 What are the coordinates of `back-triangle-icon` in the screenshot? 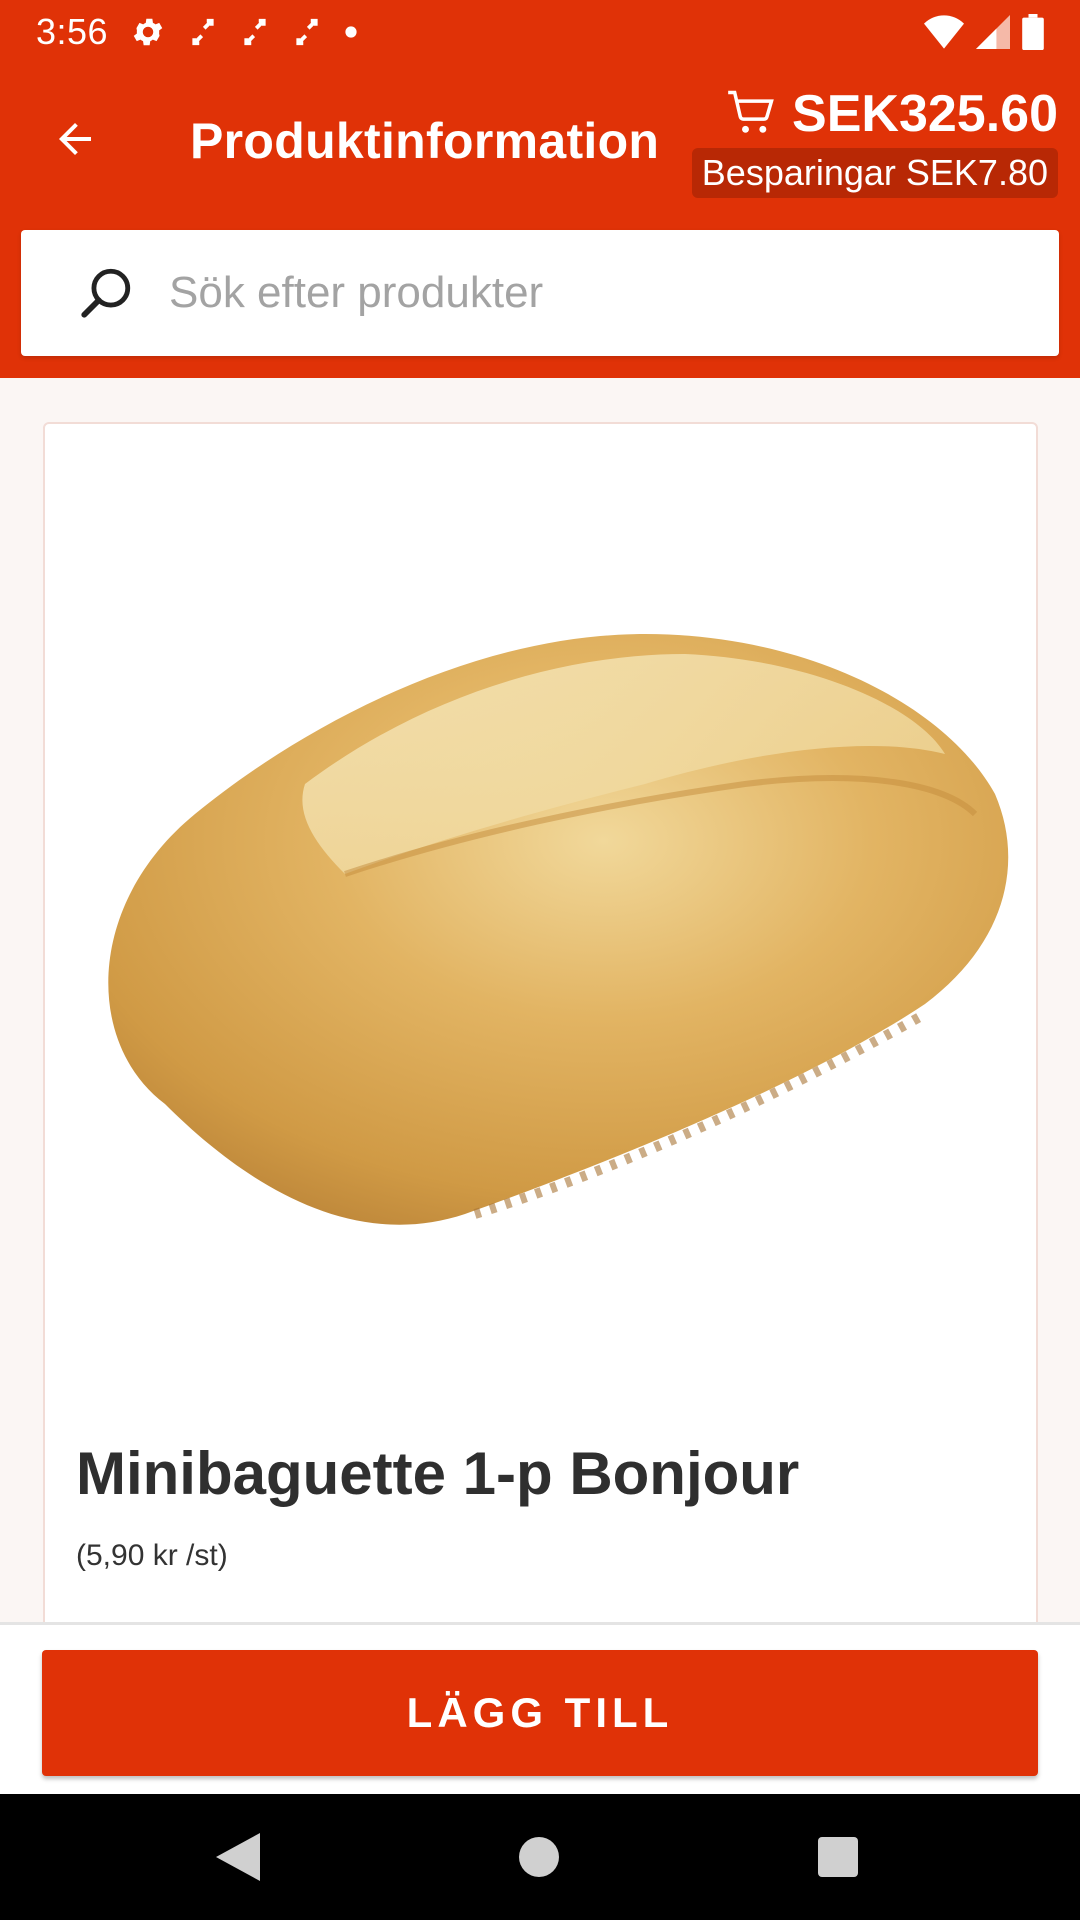 It's located at (238, 1857).